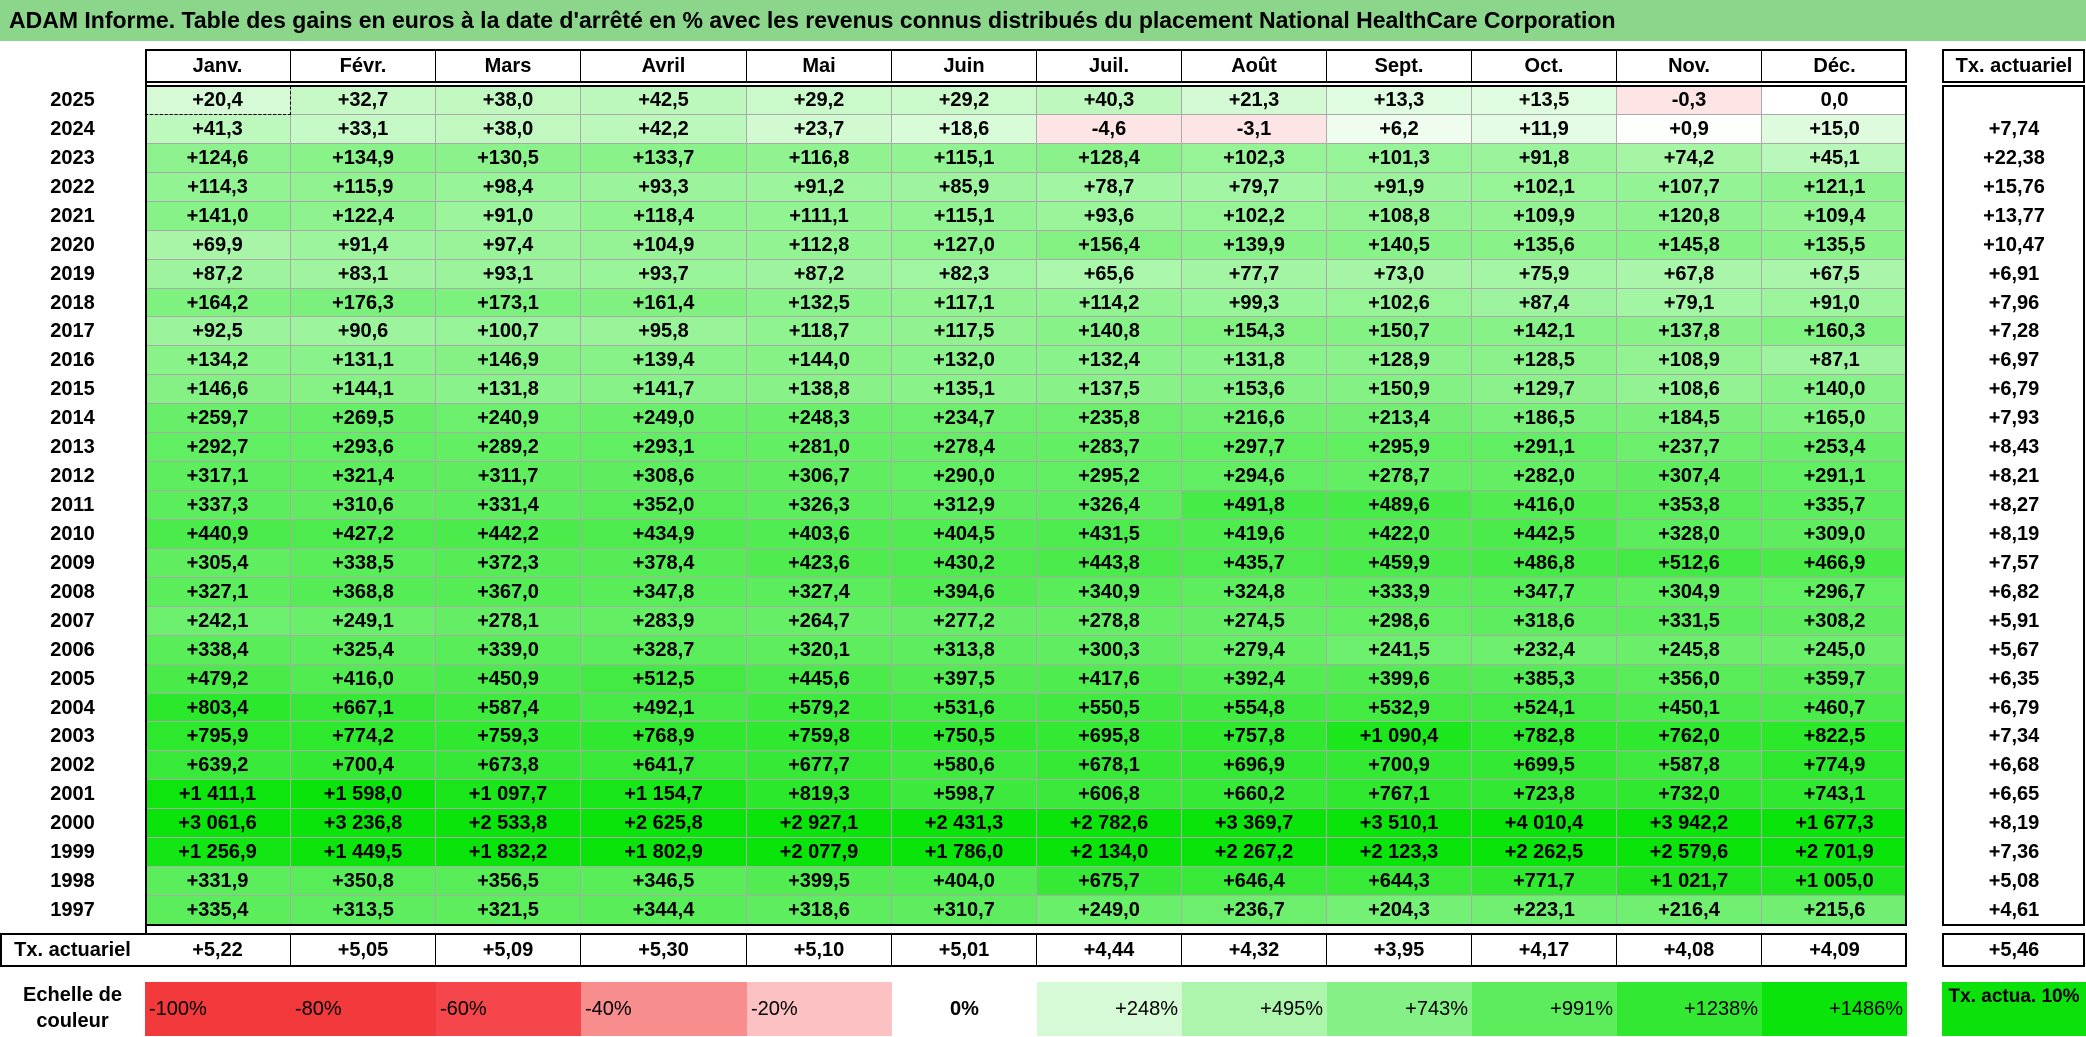 This screenshot has height=1037, width=2086. I want to click on row-year-label: 2015, so click(72, 390).